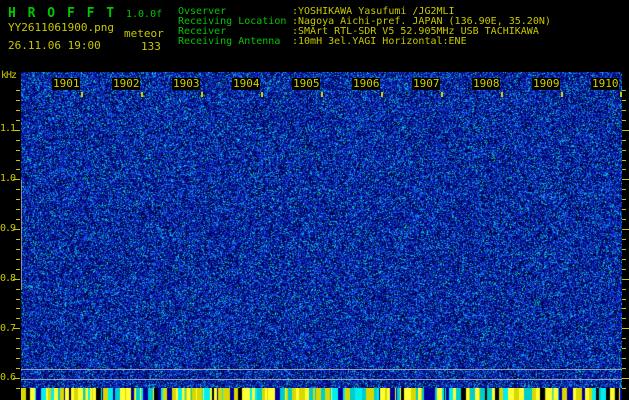 The image size is (629, 400). What do you see at coordinates (54, 45) in the screenshot?
I see `observation-datetime: 26.11.06 19:00` at bounding box center [54, 45].